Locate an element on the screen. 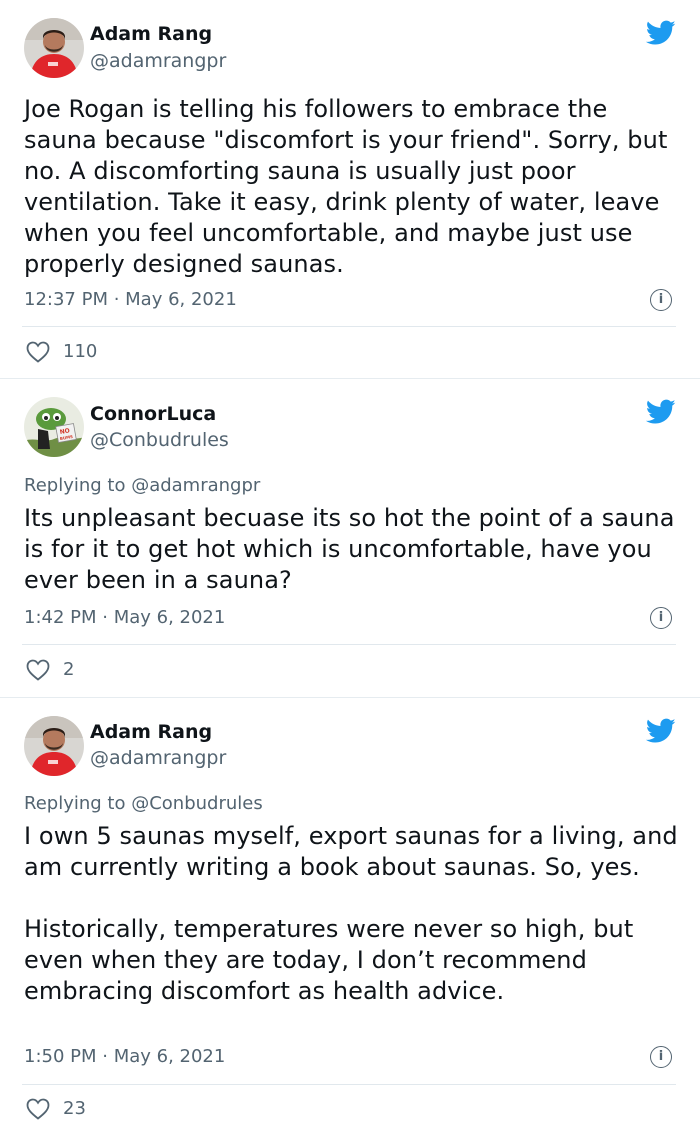 The height and width of the screenshot is (1138, 700). tweet-timestamp: 1:50 PM · May 6, 2021 is located at coordinates (124, 1056).